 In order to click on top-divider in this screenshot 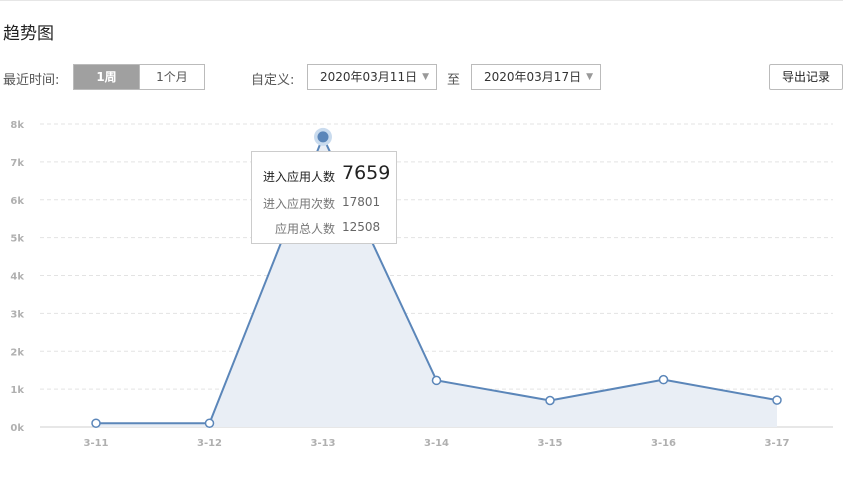, I will do `click(421, 0)`.